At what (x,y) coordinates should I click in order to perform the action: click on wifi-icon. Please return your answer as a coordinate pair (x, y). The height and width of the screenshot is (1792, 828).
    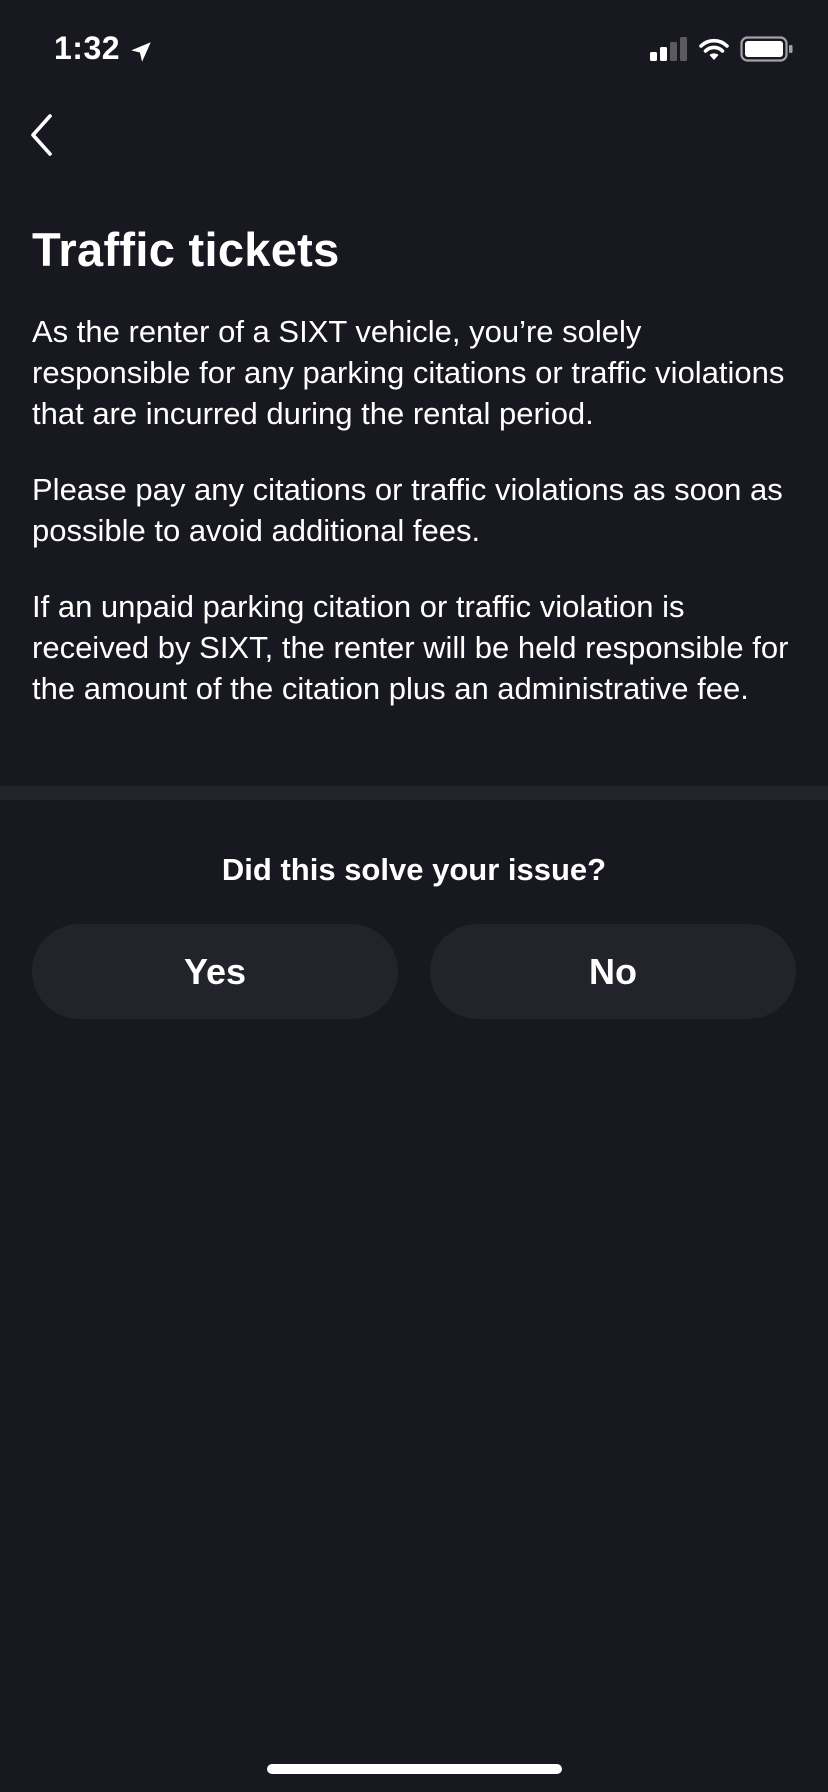
    Looking at the image, I should click on (714, 49).